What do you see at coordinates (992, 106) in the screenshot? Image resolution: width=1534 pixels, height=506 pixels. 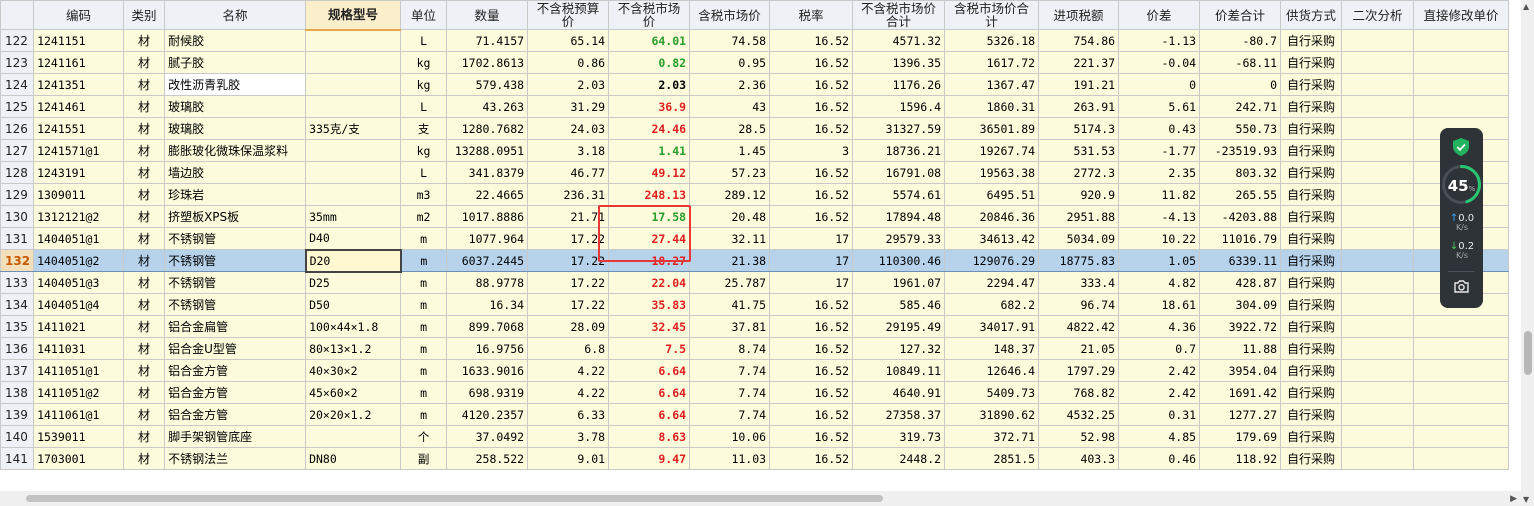 I see `tax-market-total-cell: 1860.31` at bounding box center [992, 106].